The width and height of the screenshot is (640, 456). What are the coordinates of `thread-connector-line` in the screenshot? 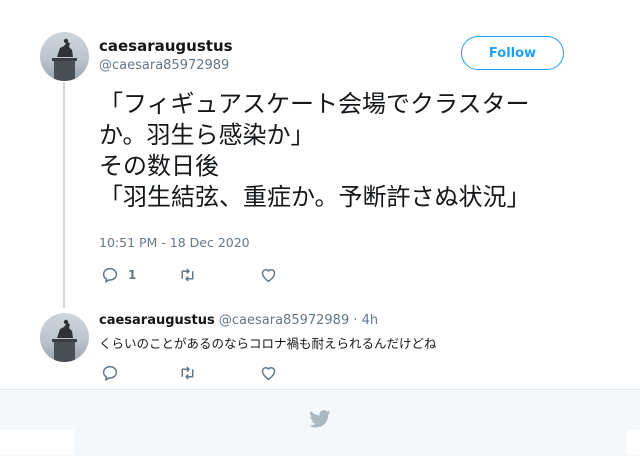 It's located at (64, 195).